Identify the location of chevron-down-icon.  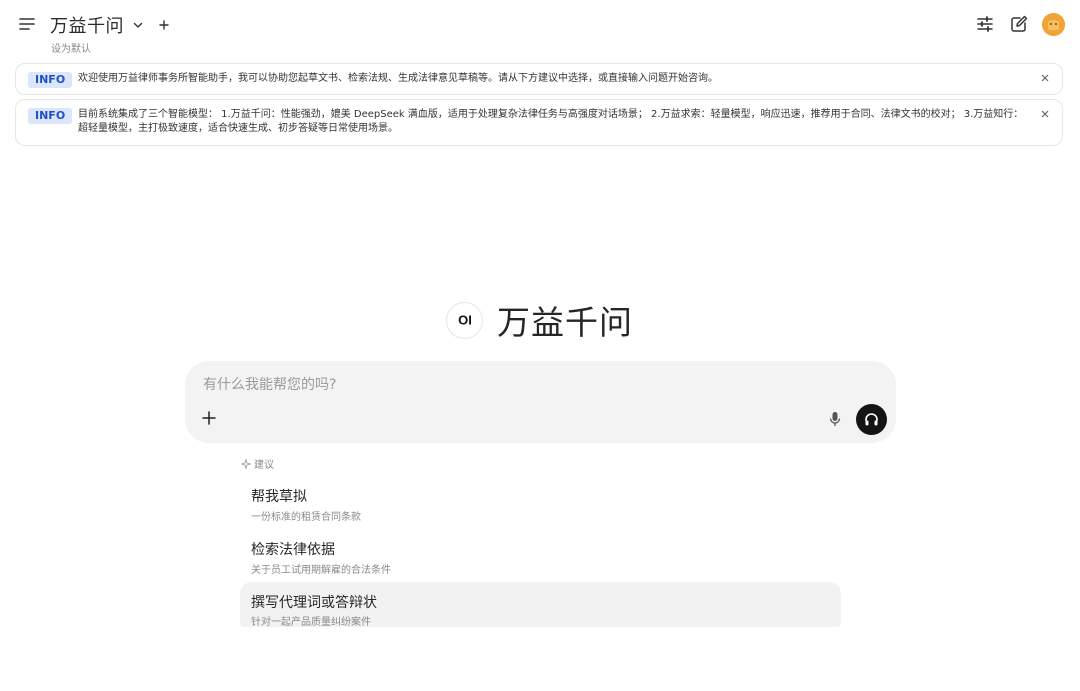
(138, 25).